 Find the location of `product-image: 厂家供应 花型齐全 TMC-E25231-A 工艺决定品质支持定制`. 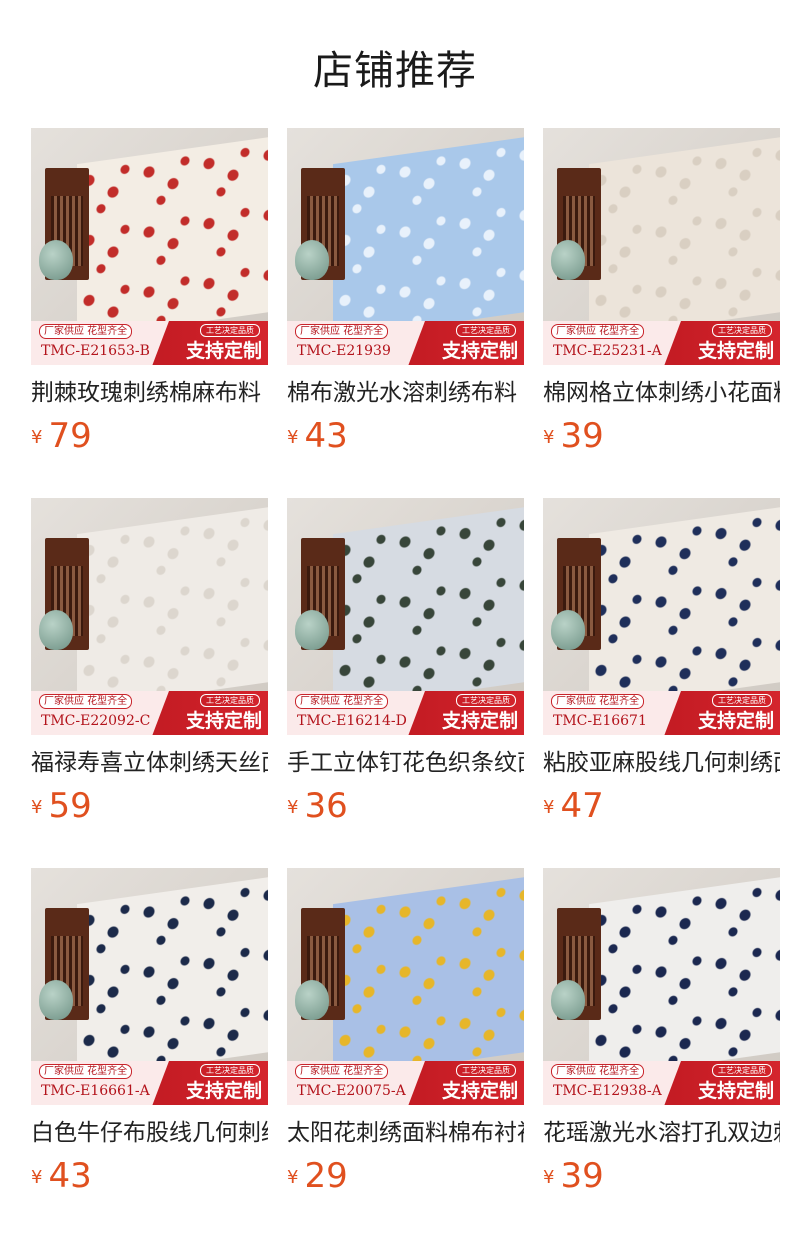

product-image: 厂家供应 花型齐全 TMC-E25231-A 工艺决定品质支持定制 is located at coordinates (661, 246).